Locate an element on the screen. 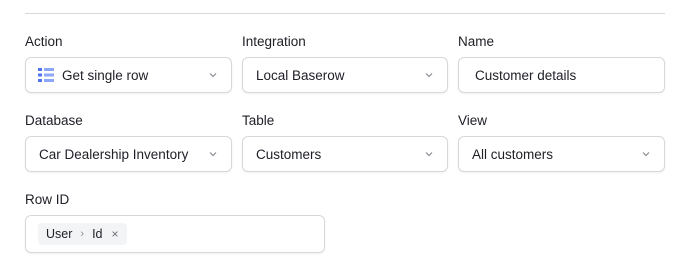 This screenshot has width=698, height=266. view-dropdown: All customers is located at coordinates (561, 154).